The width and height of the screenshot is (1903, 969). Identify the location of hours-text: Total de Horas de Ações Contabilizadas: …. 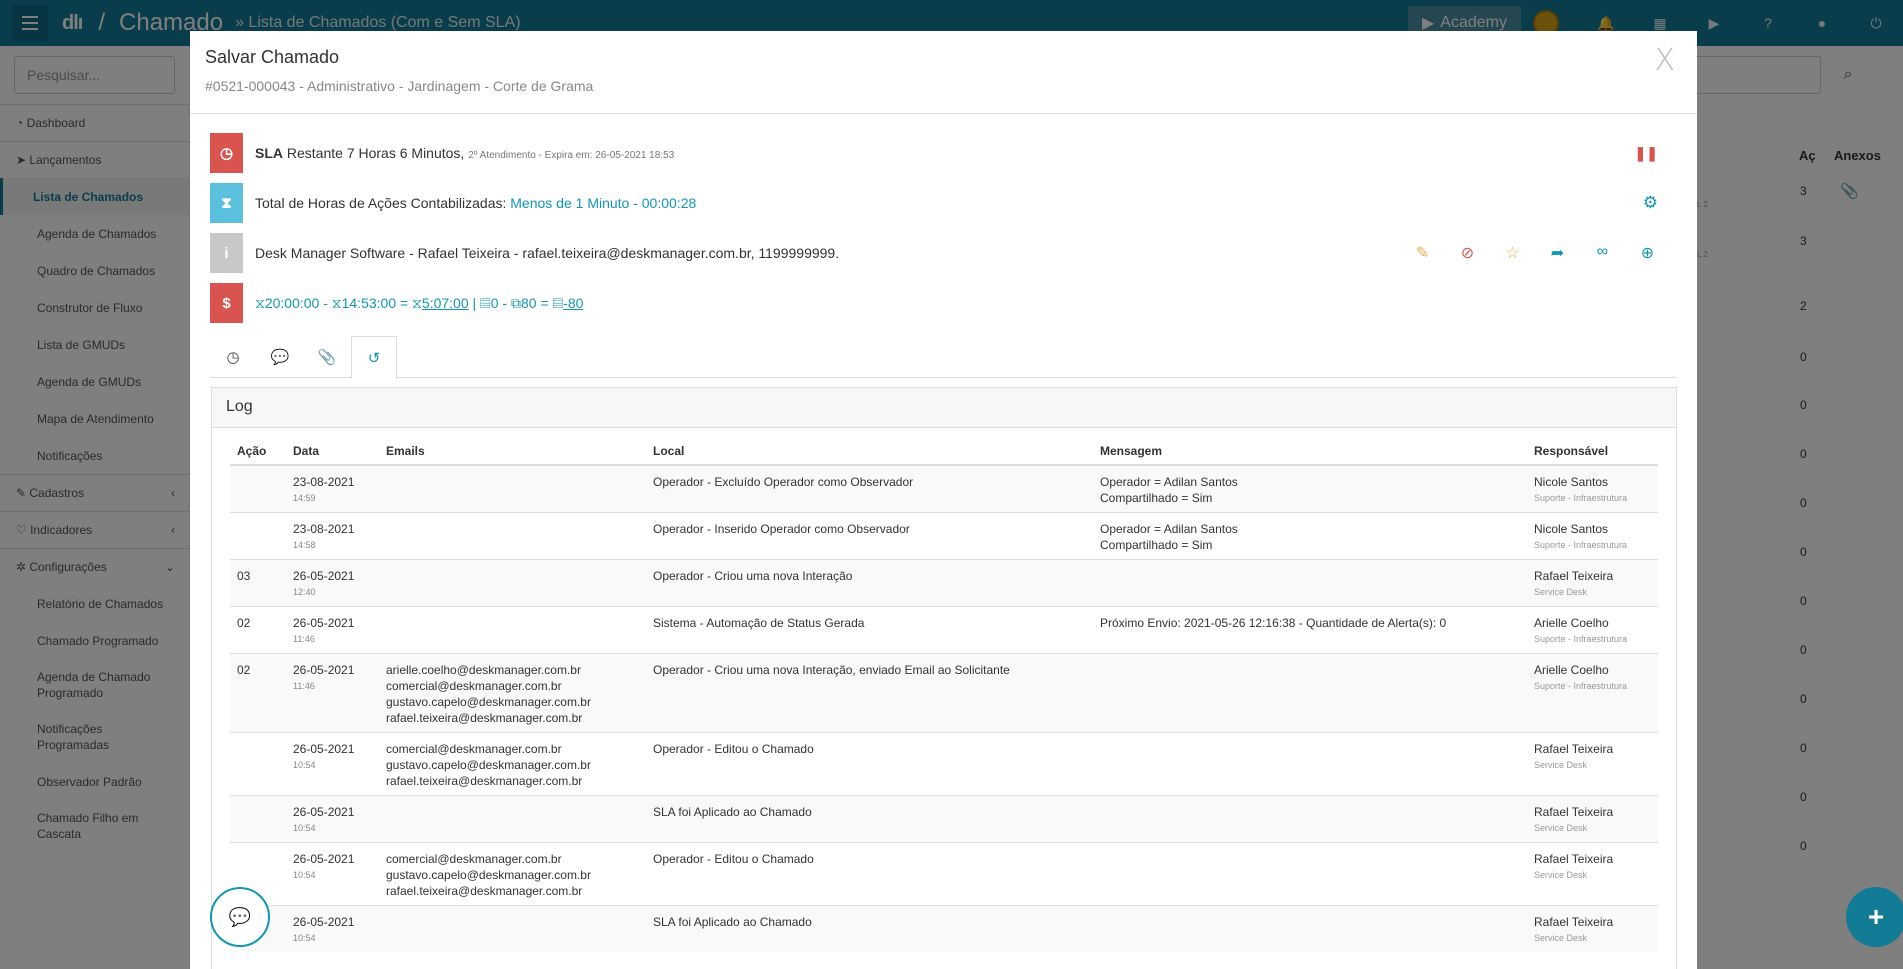
(475, 203).